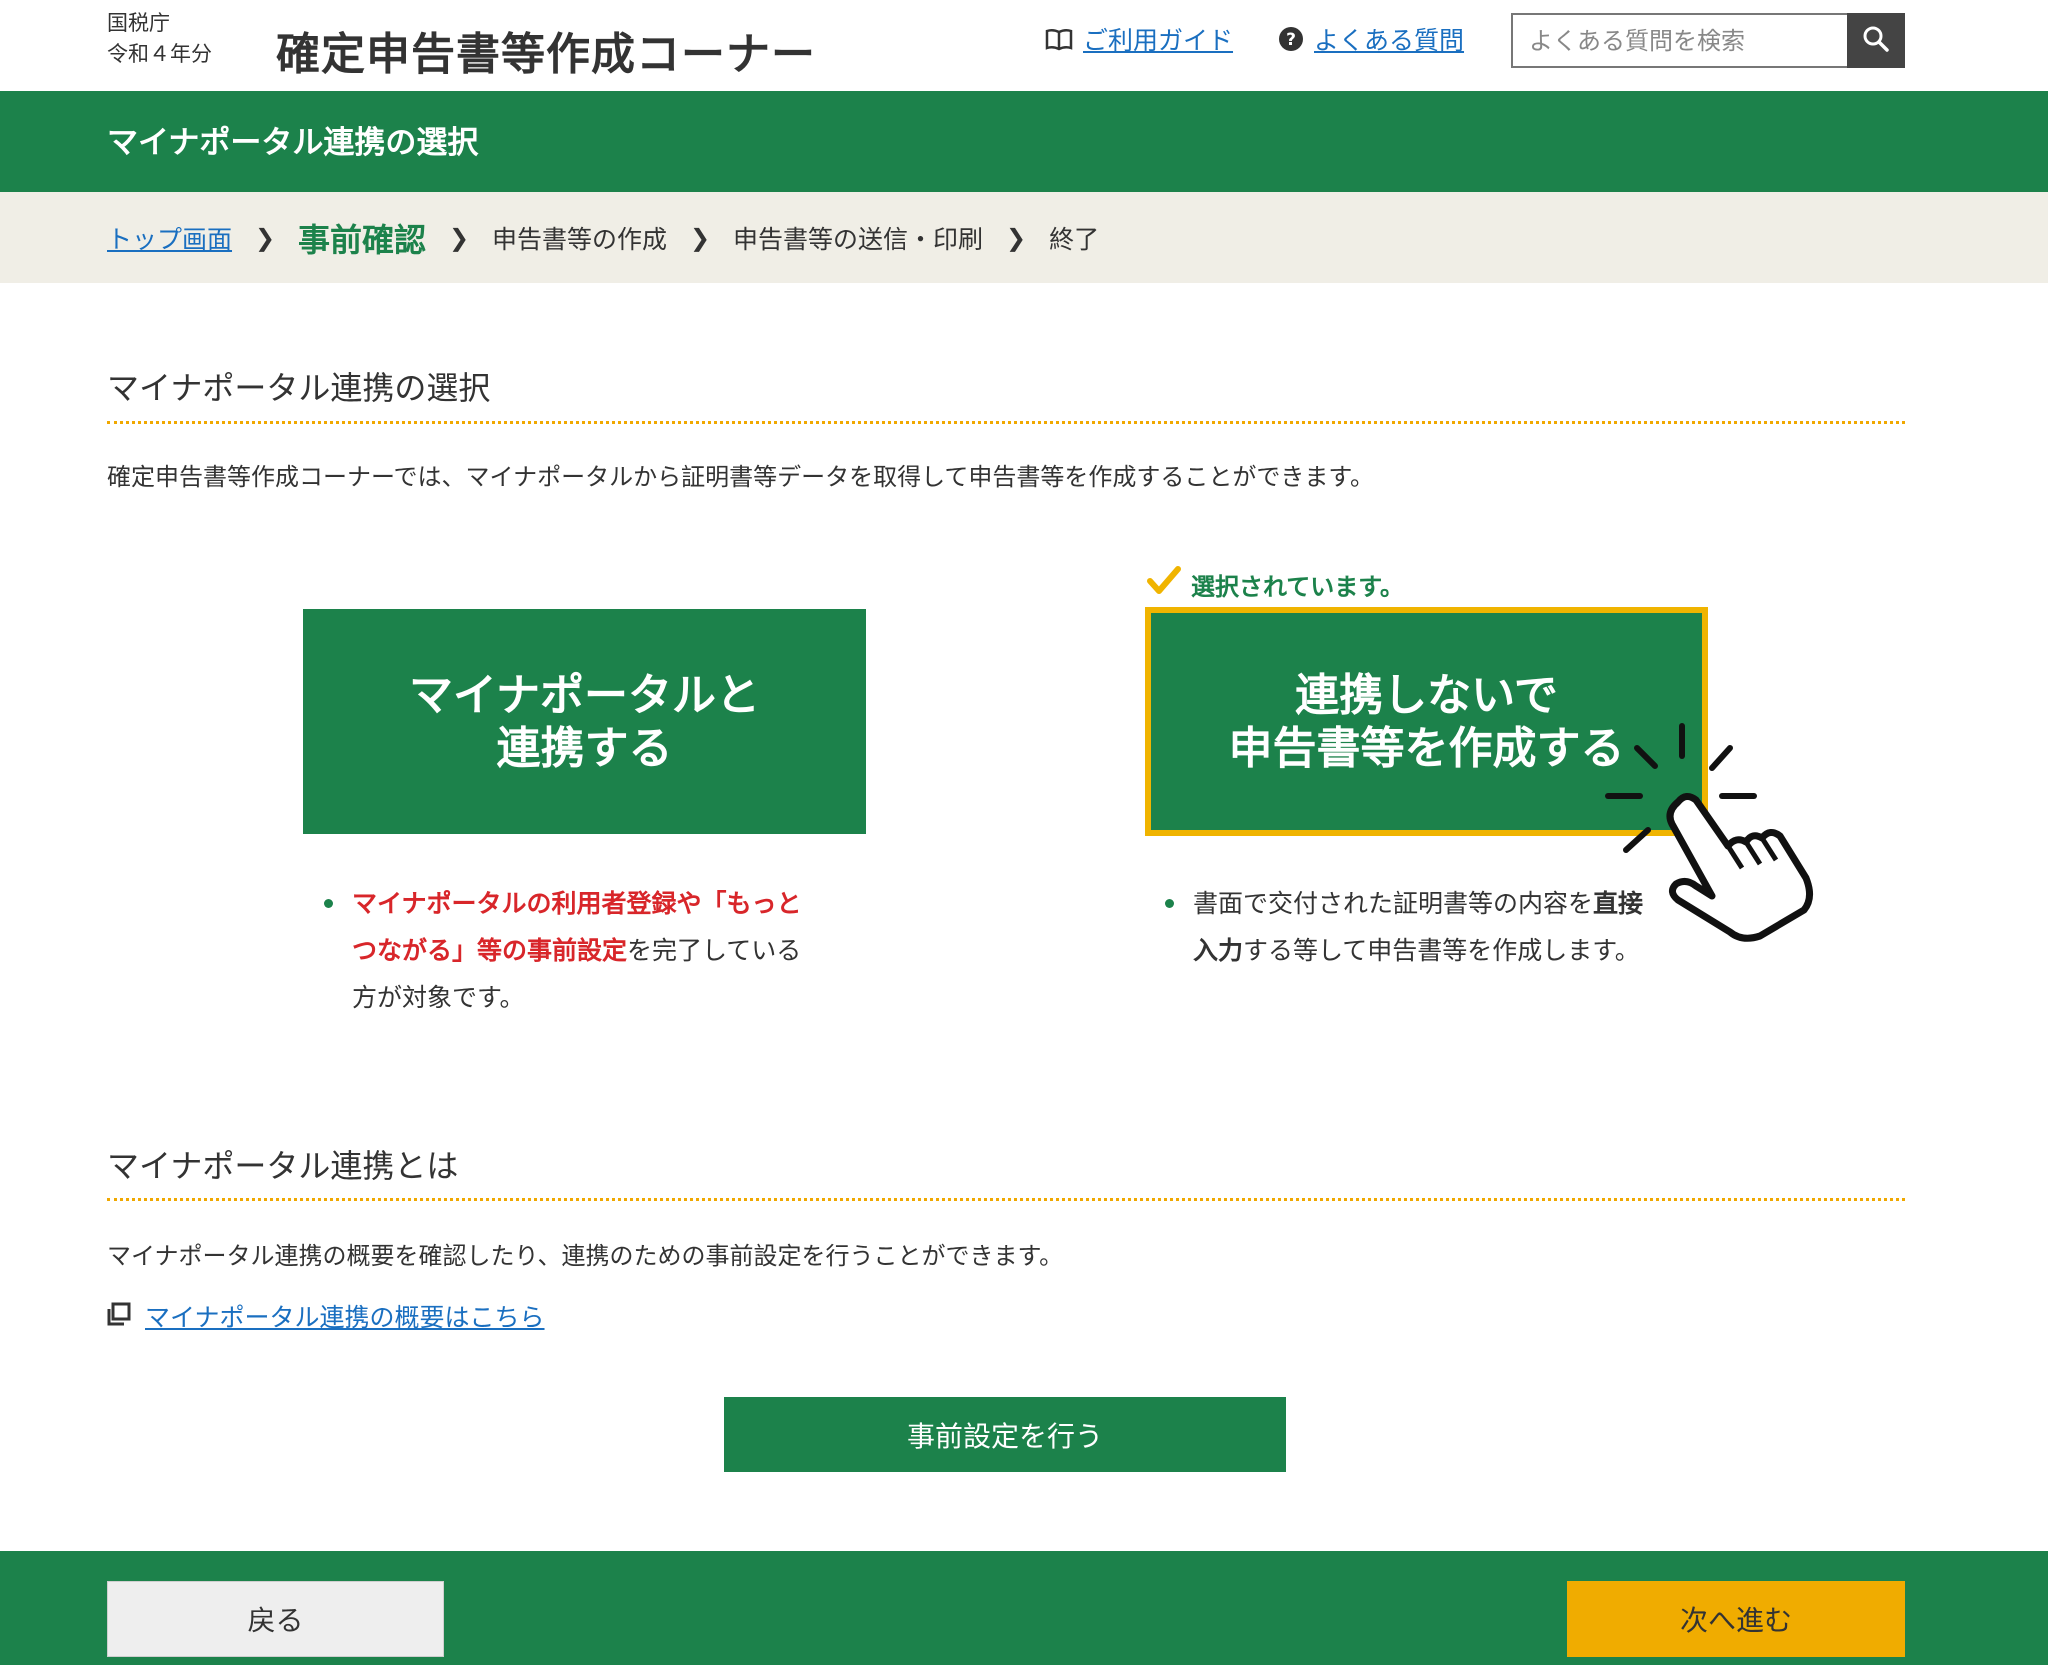 The height and width of the screenshot is (1665, 2048). What do you see at coordinates (1426, 748) in the screenshot?
I see `option-label-line2: 申告書等を作成する` at bounding box center [1426, 748].